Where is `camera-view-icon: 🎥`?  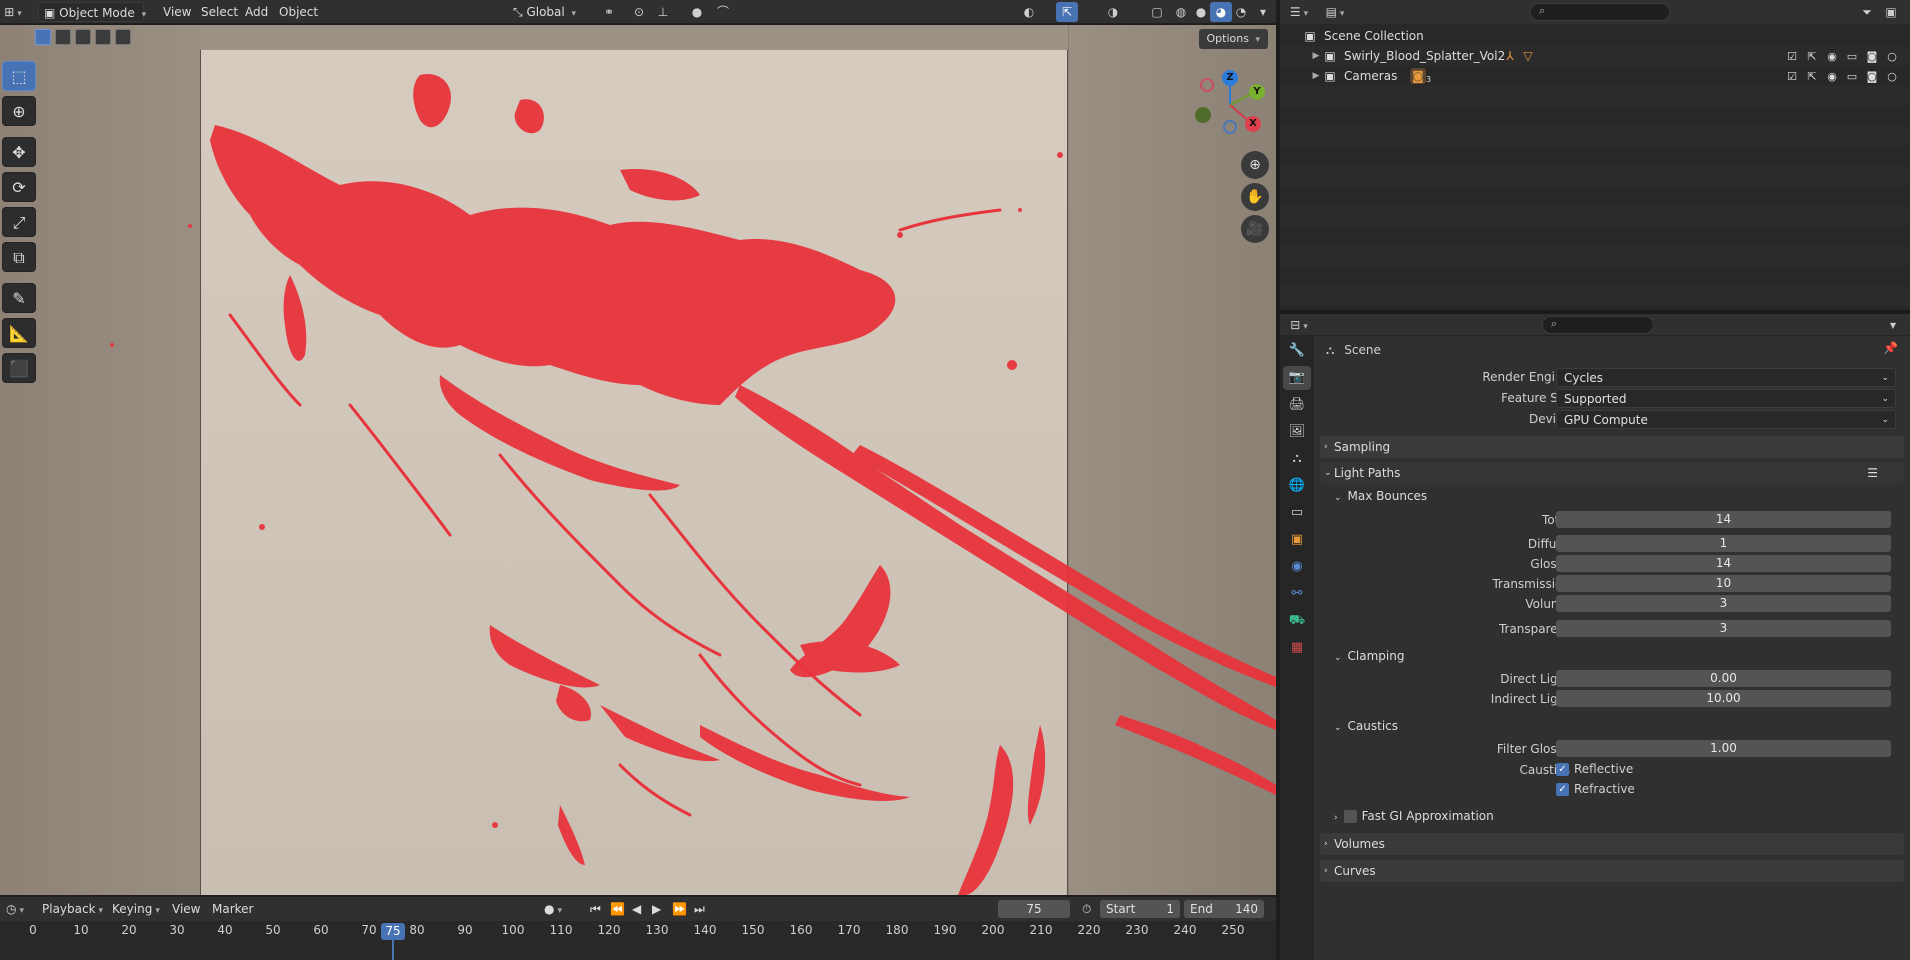
camera-view-icon: 🎥 is located at coordinates (1255, 229).